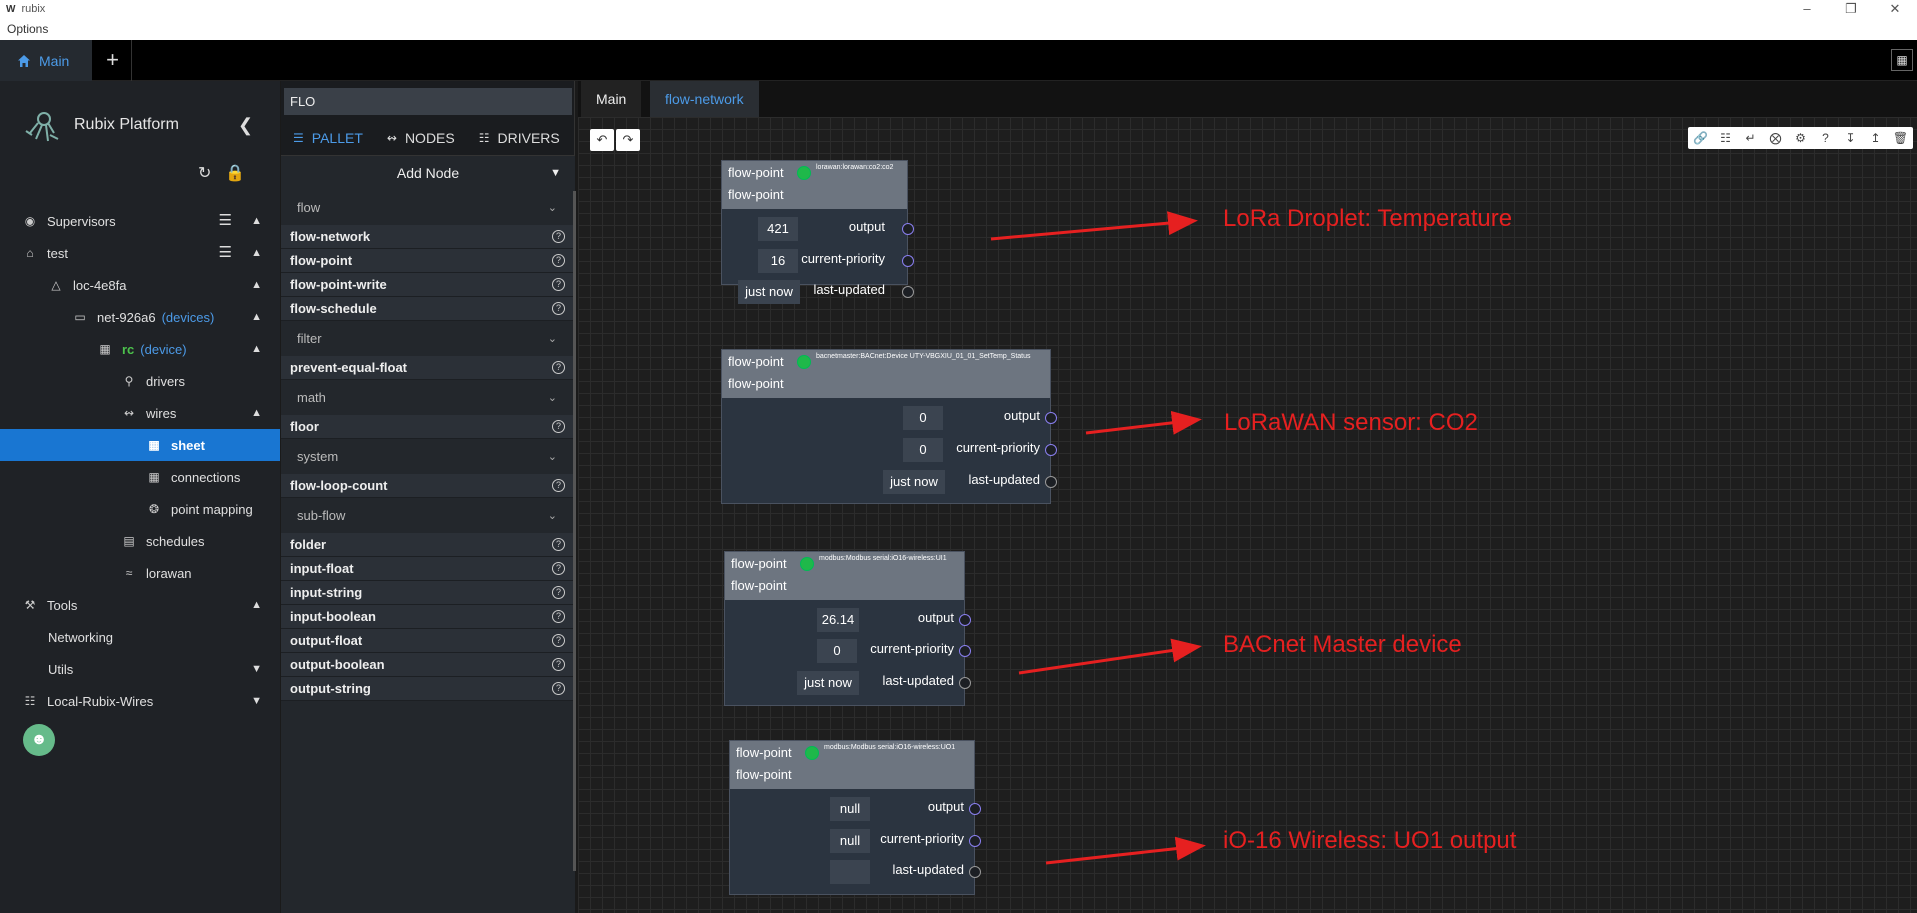 The width and height of the screenshot is (1917, 913). I want to click on palette-scrollbar, so click(574, 531).